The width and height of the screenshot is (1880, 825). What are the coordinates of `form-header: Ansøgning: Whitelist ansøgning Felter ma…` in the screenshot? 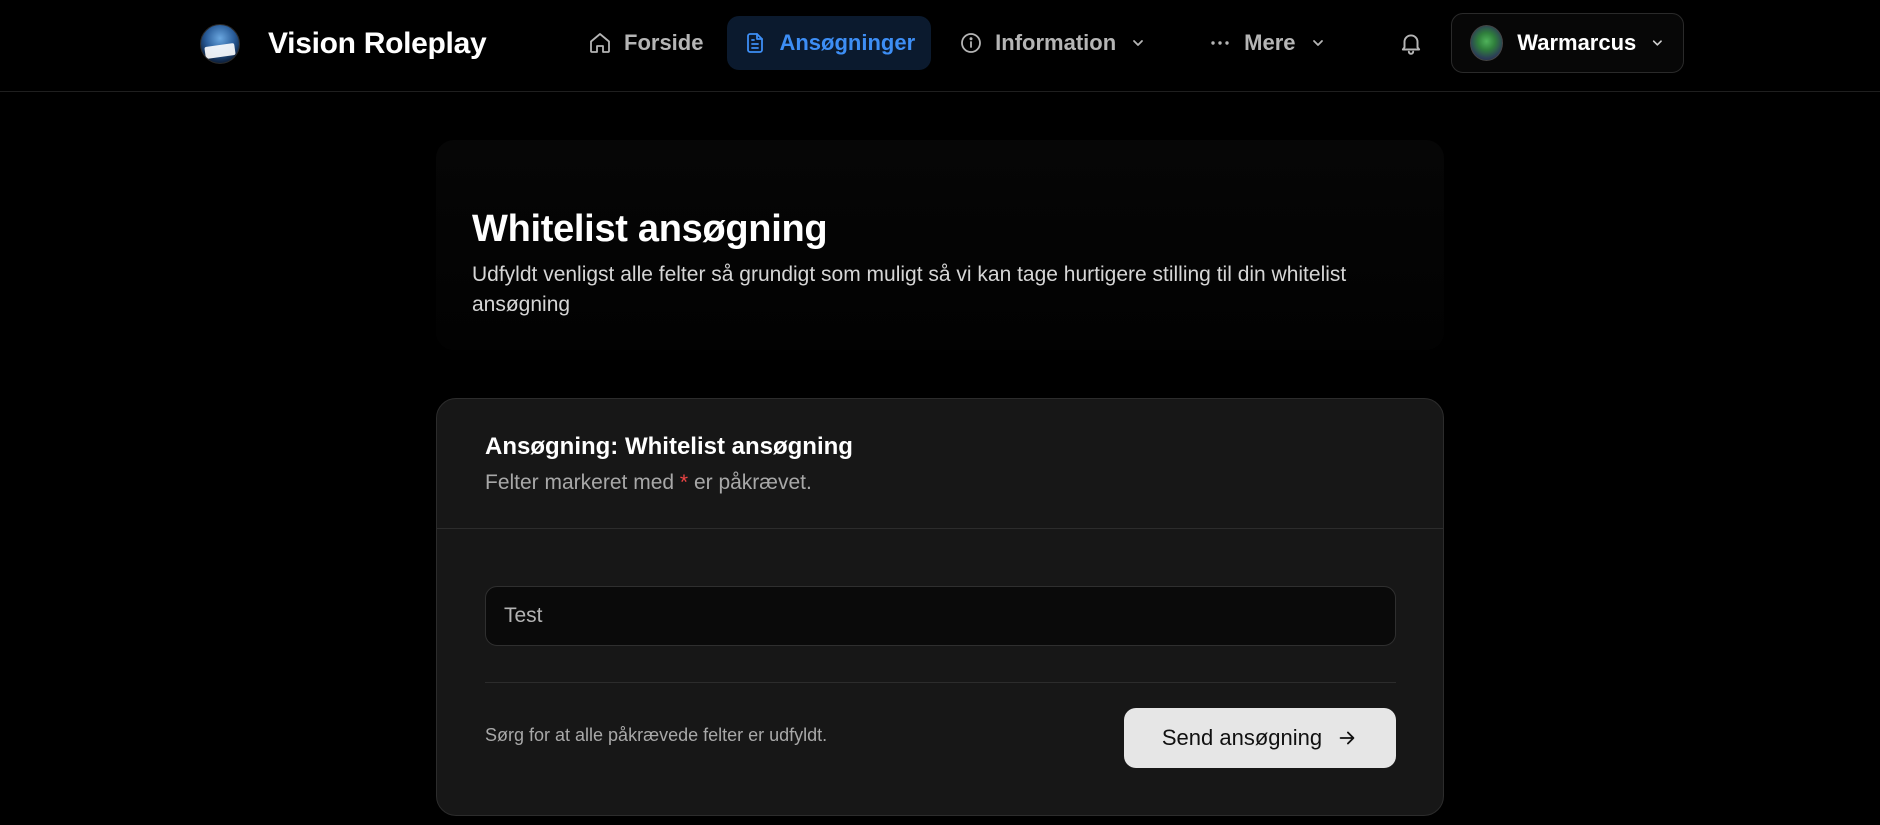 It's located at (940, 464).